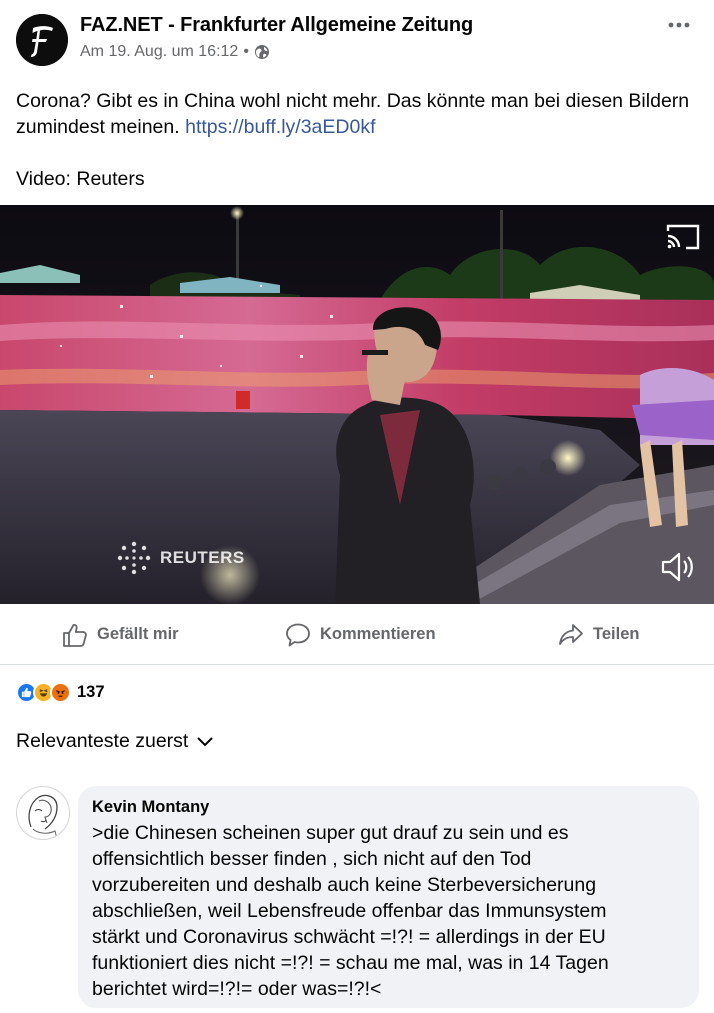 This screenshot has height=1013, width=714. I want to click on commenter-avatar, so click(43, 813).